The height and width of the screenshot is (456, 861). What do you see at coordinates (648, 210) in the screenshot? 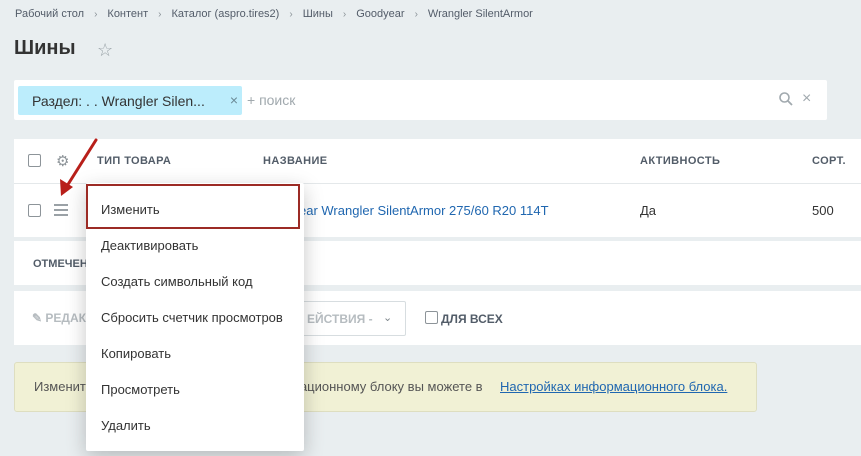
I see `row-active: Да` at bounding box center [648, 210].